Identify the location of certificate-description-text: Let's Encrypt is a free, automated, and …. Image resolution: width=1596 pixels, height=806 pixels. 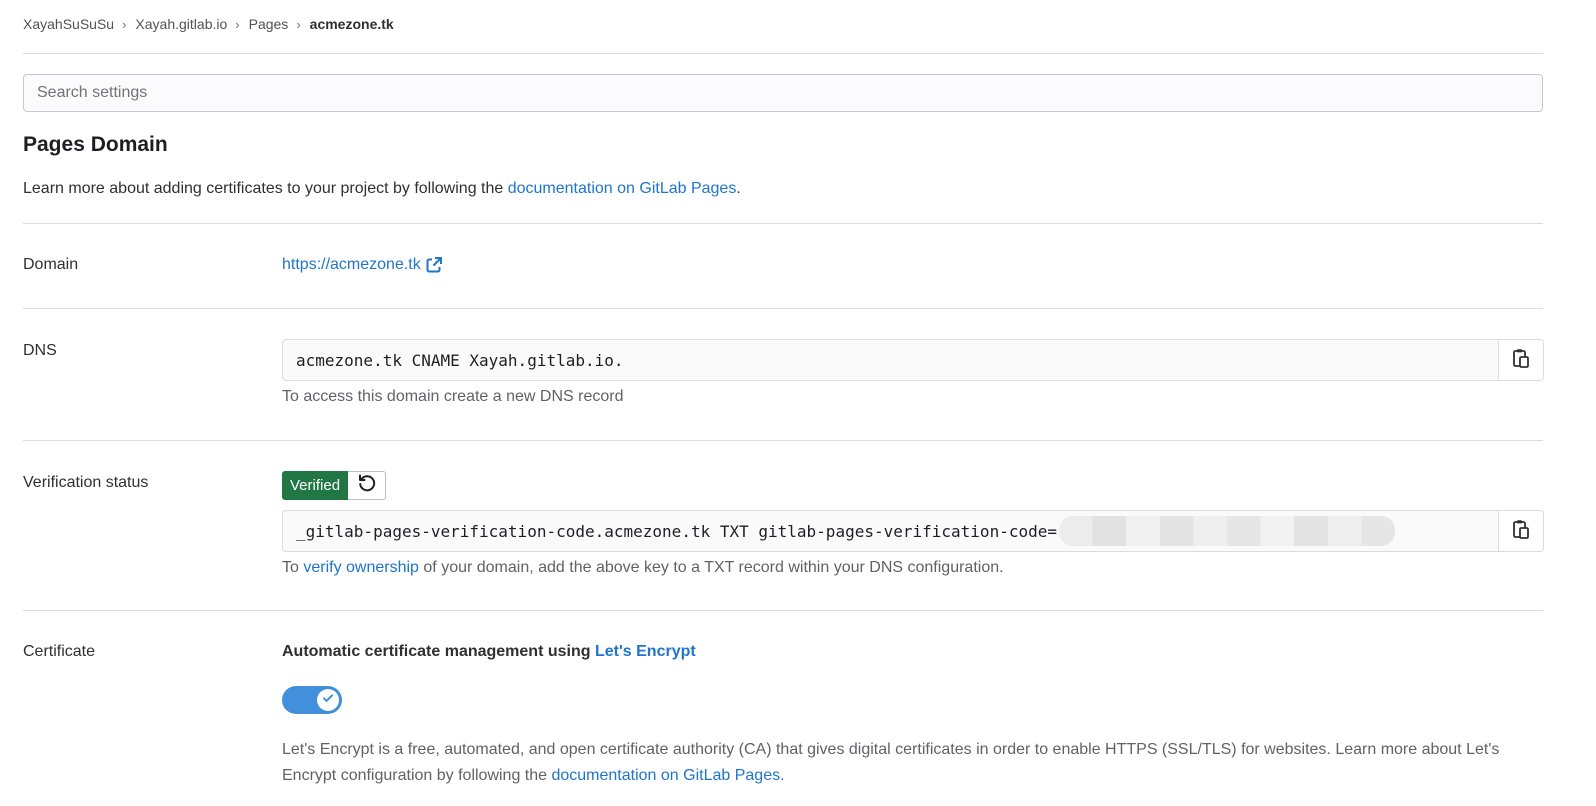
(891, 762).